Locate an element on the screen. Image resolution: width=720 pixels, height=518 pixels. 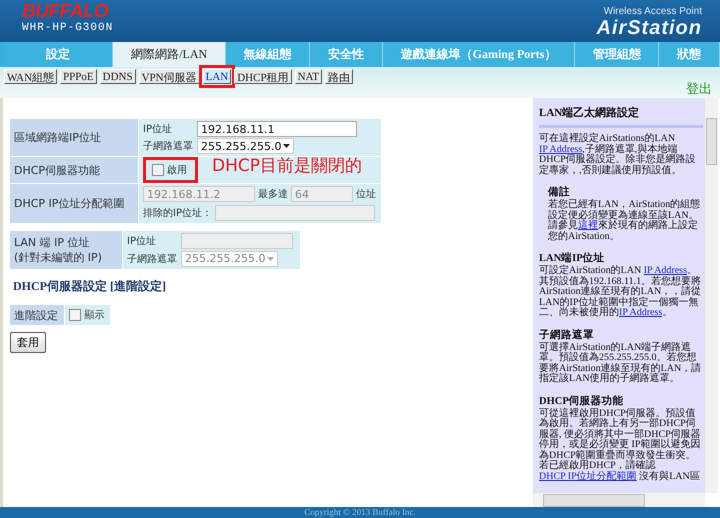
help-paragraph: 可在這裡設定AirStations的LAN IP Address,子網路遮罩,與本地端DHCP伺服器設定。除非您是網路設定專家，,否則建議使用預設值。 is located at coordinates (618, 155).